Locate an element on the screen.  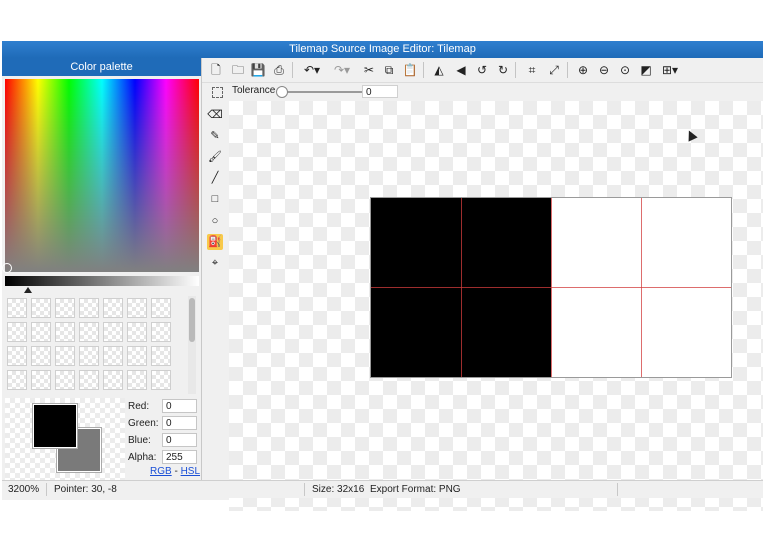
swatch-scrollbar-thumb is located at coordinates (192, 320).